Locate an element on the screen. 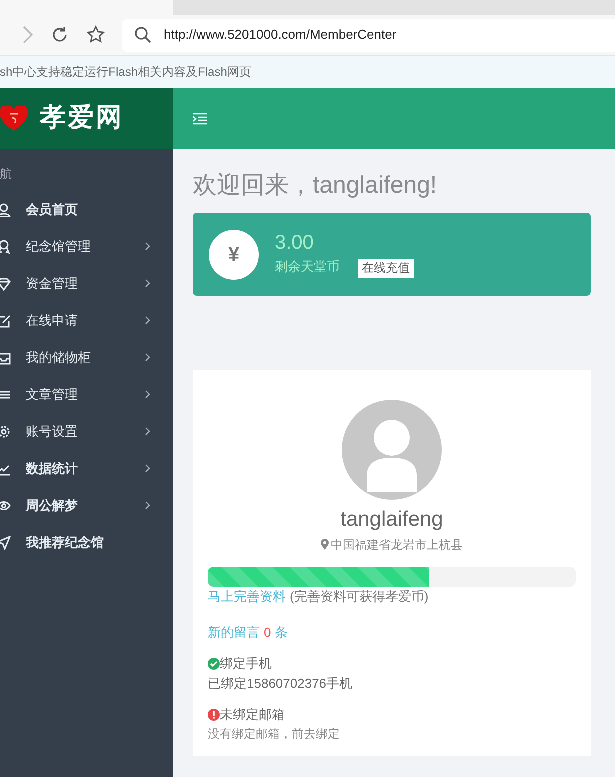  logo-text: 孝爱网 is located at coordinates (82, 118).